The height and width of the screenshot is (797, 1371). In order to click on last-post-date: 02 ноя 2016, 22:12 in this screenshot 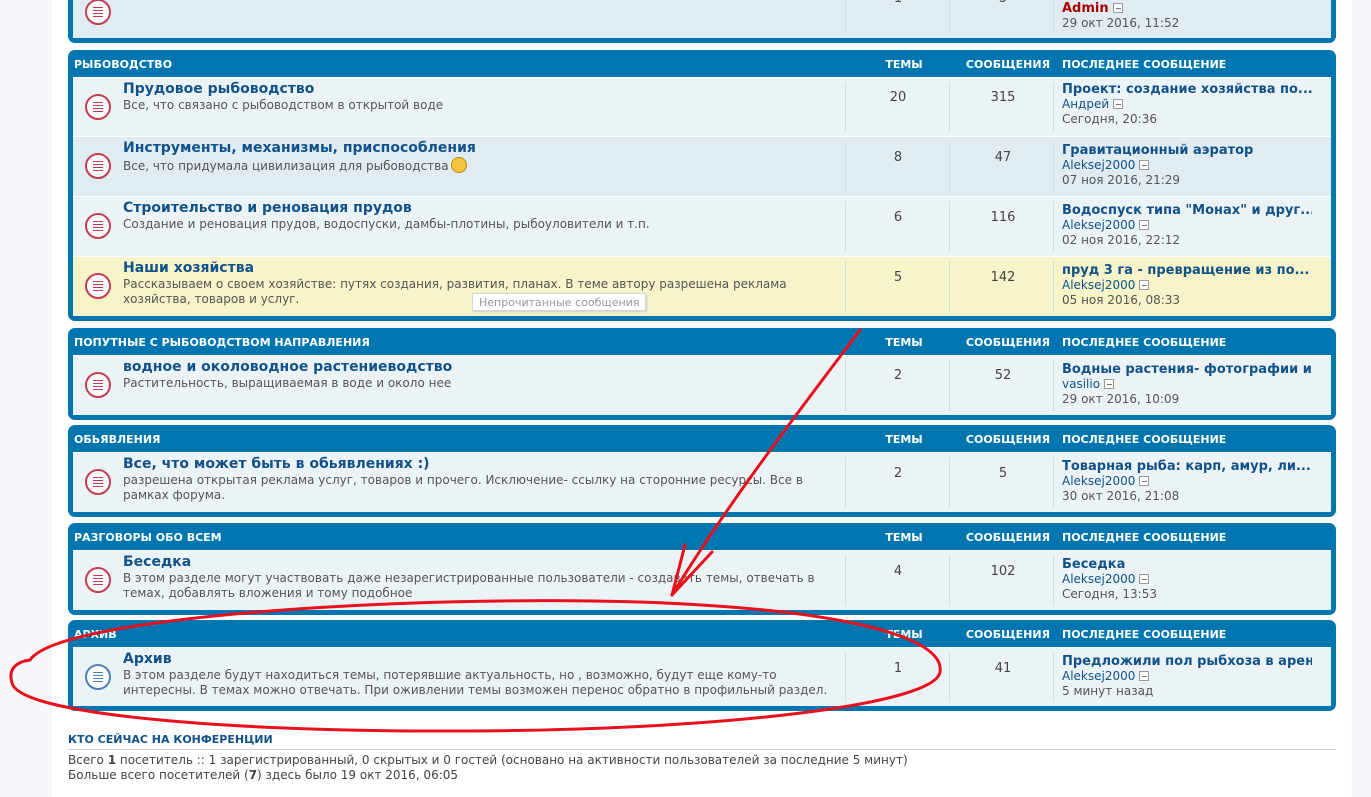, I will do `click(1121, 240)`.